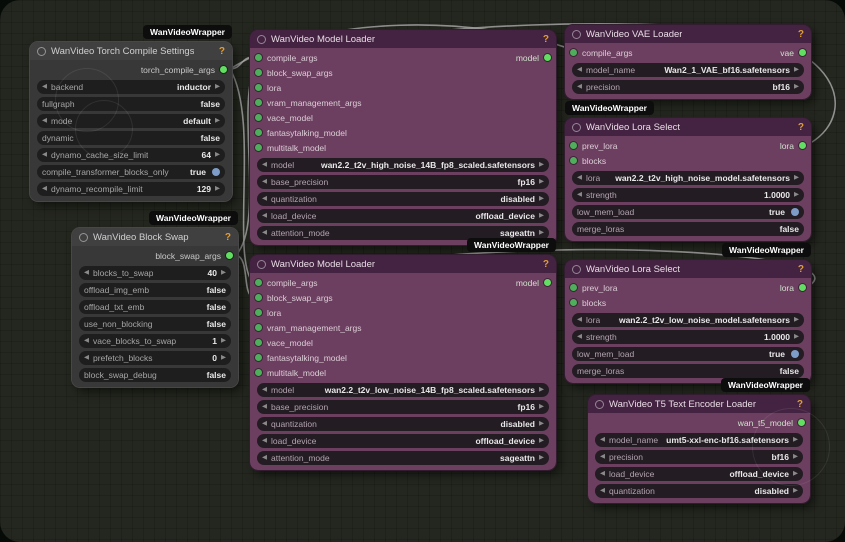  What do you see at coordinates (155, 358) in the screenshot?
I see `widget-prefetch-blocks: prefetch_blocks 0` at bounding box center [155, 358].